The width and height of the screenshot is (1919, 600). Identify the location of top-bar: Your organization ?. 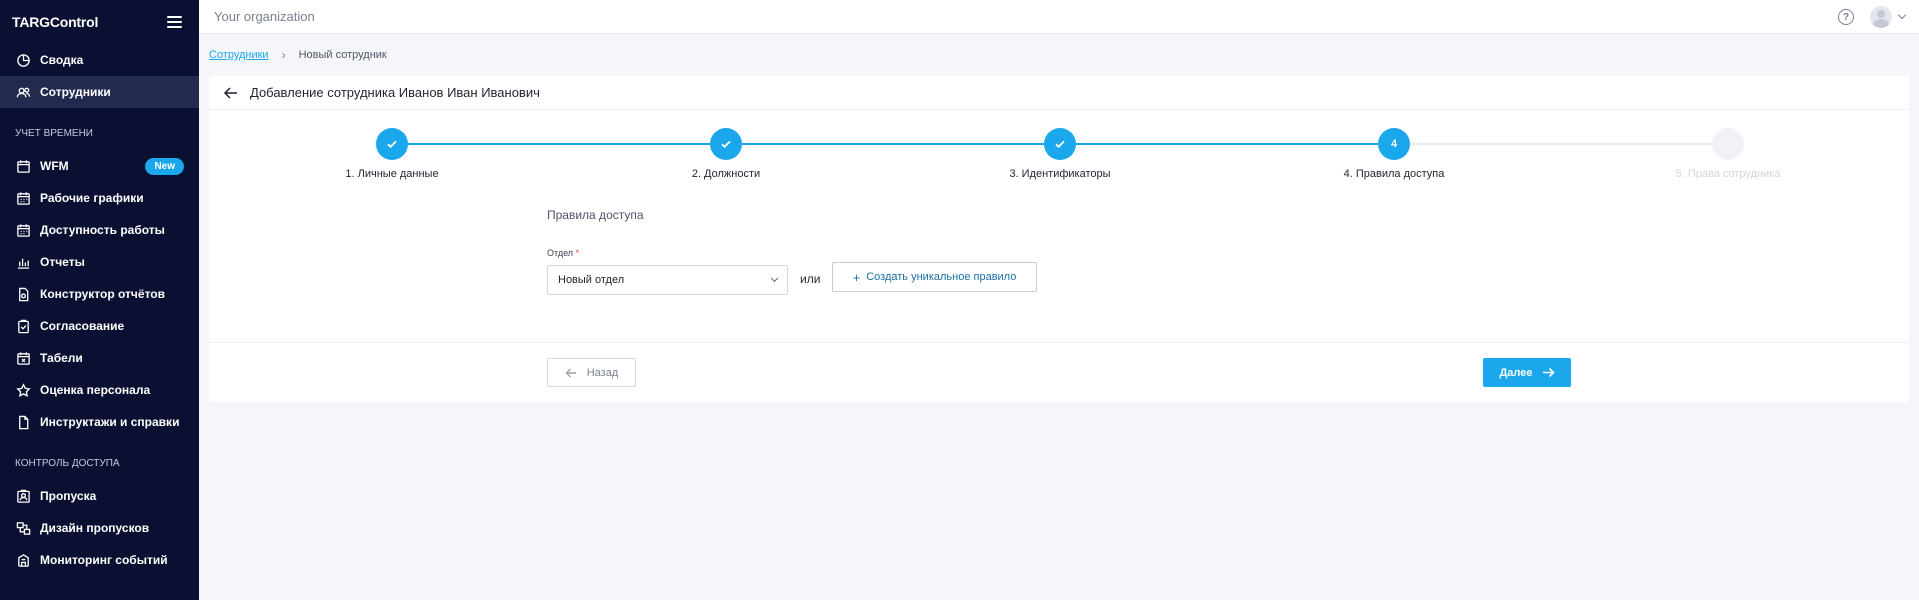
(1059, 17).